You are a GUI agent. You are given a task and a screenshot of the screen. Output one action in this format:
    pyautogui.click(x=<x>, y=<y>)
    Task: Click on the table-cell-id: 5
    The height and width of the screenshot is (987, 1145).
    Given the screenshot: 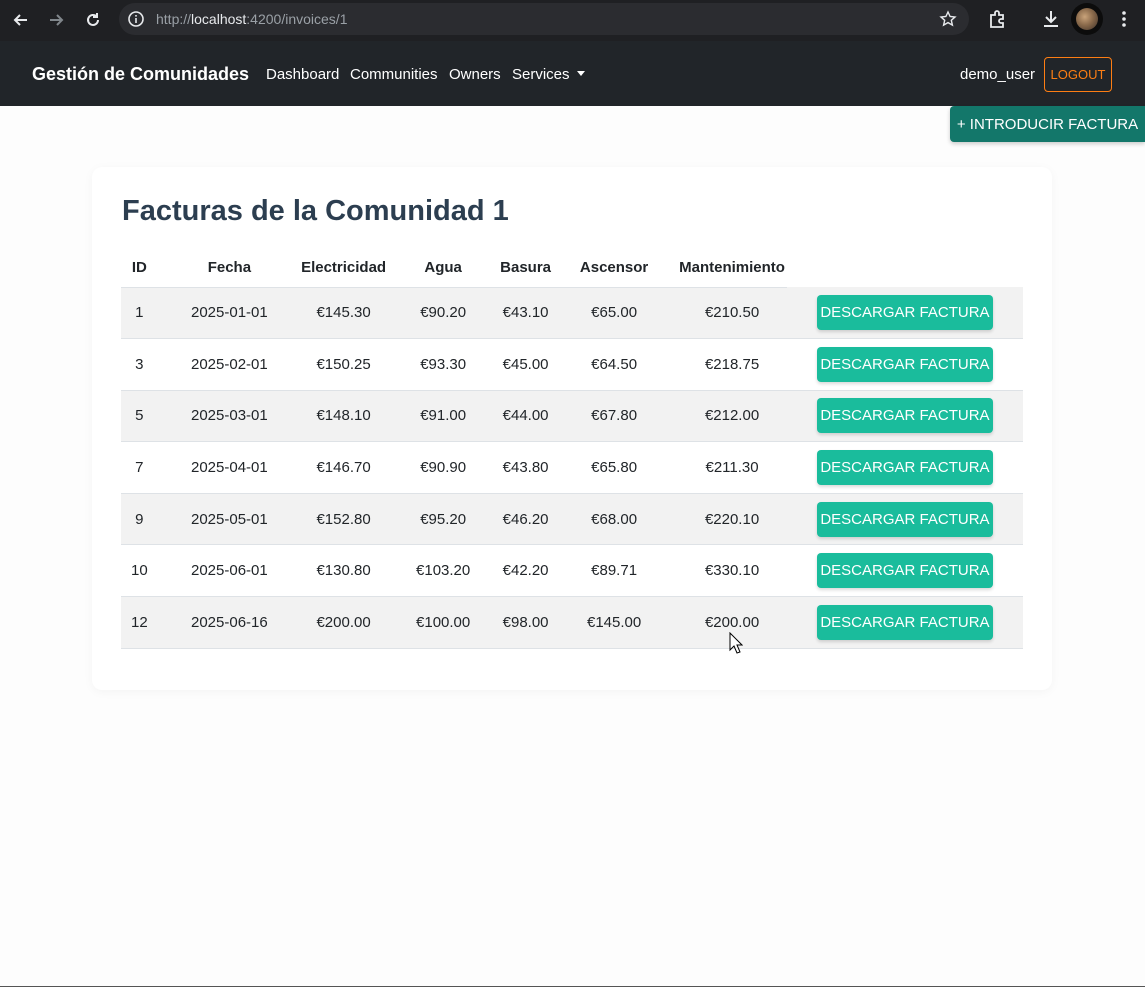 What is the action you would take?
    pyautogui.click(x=139, y=416)
    